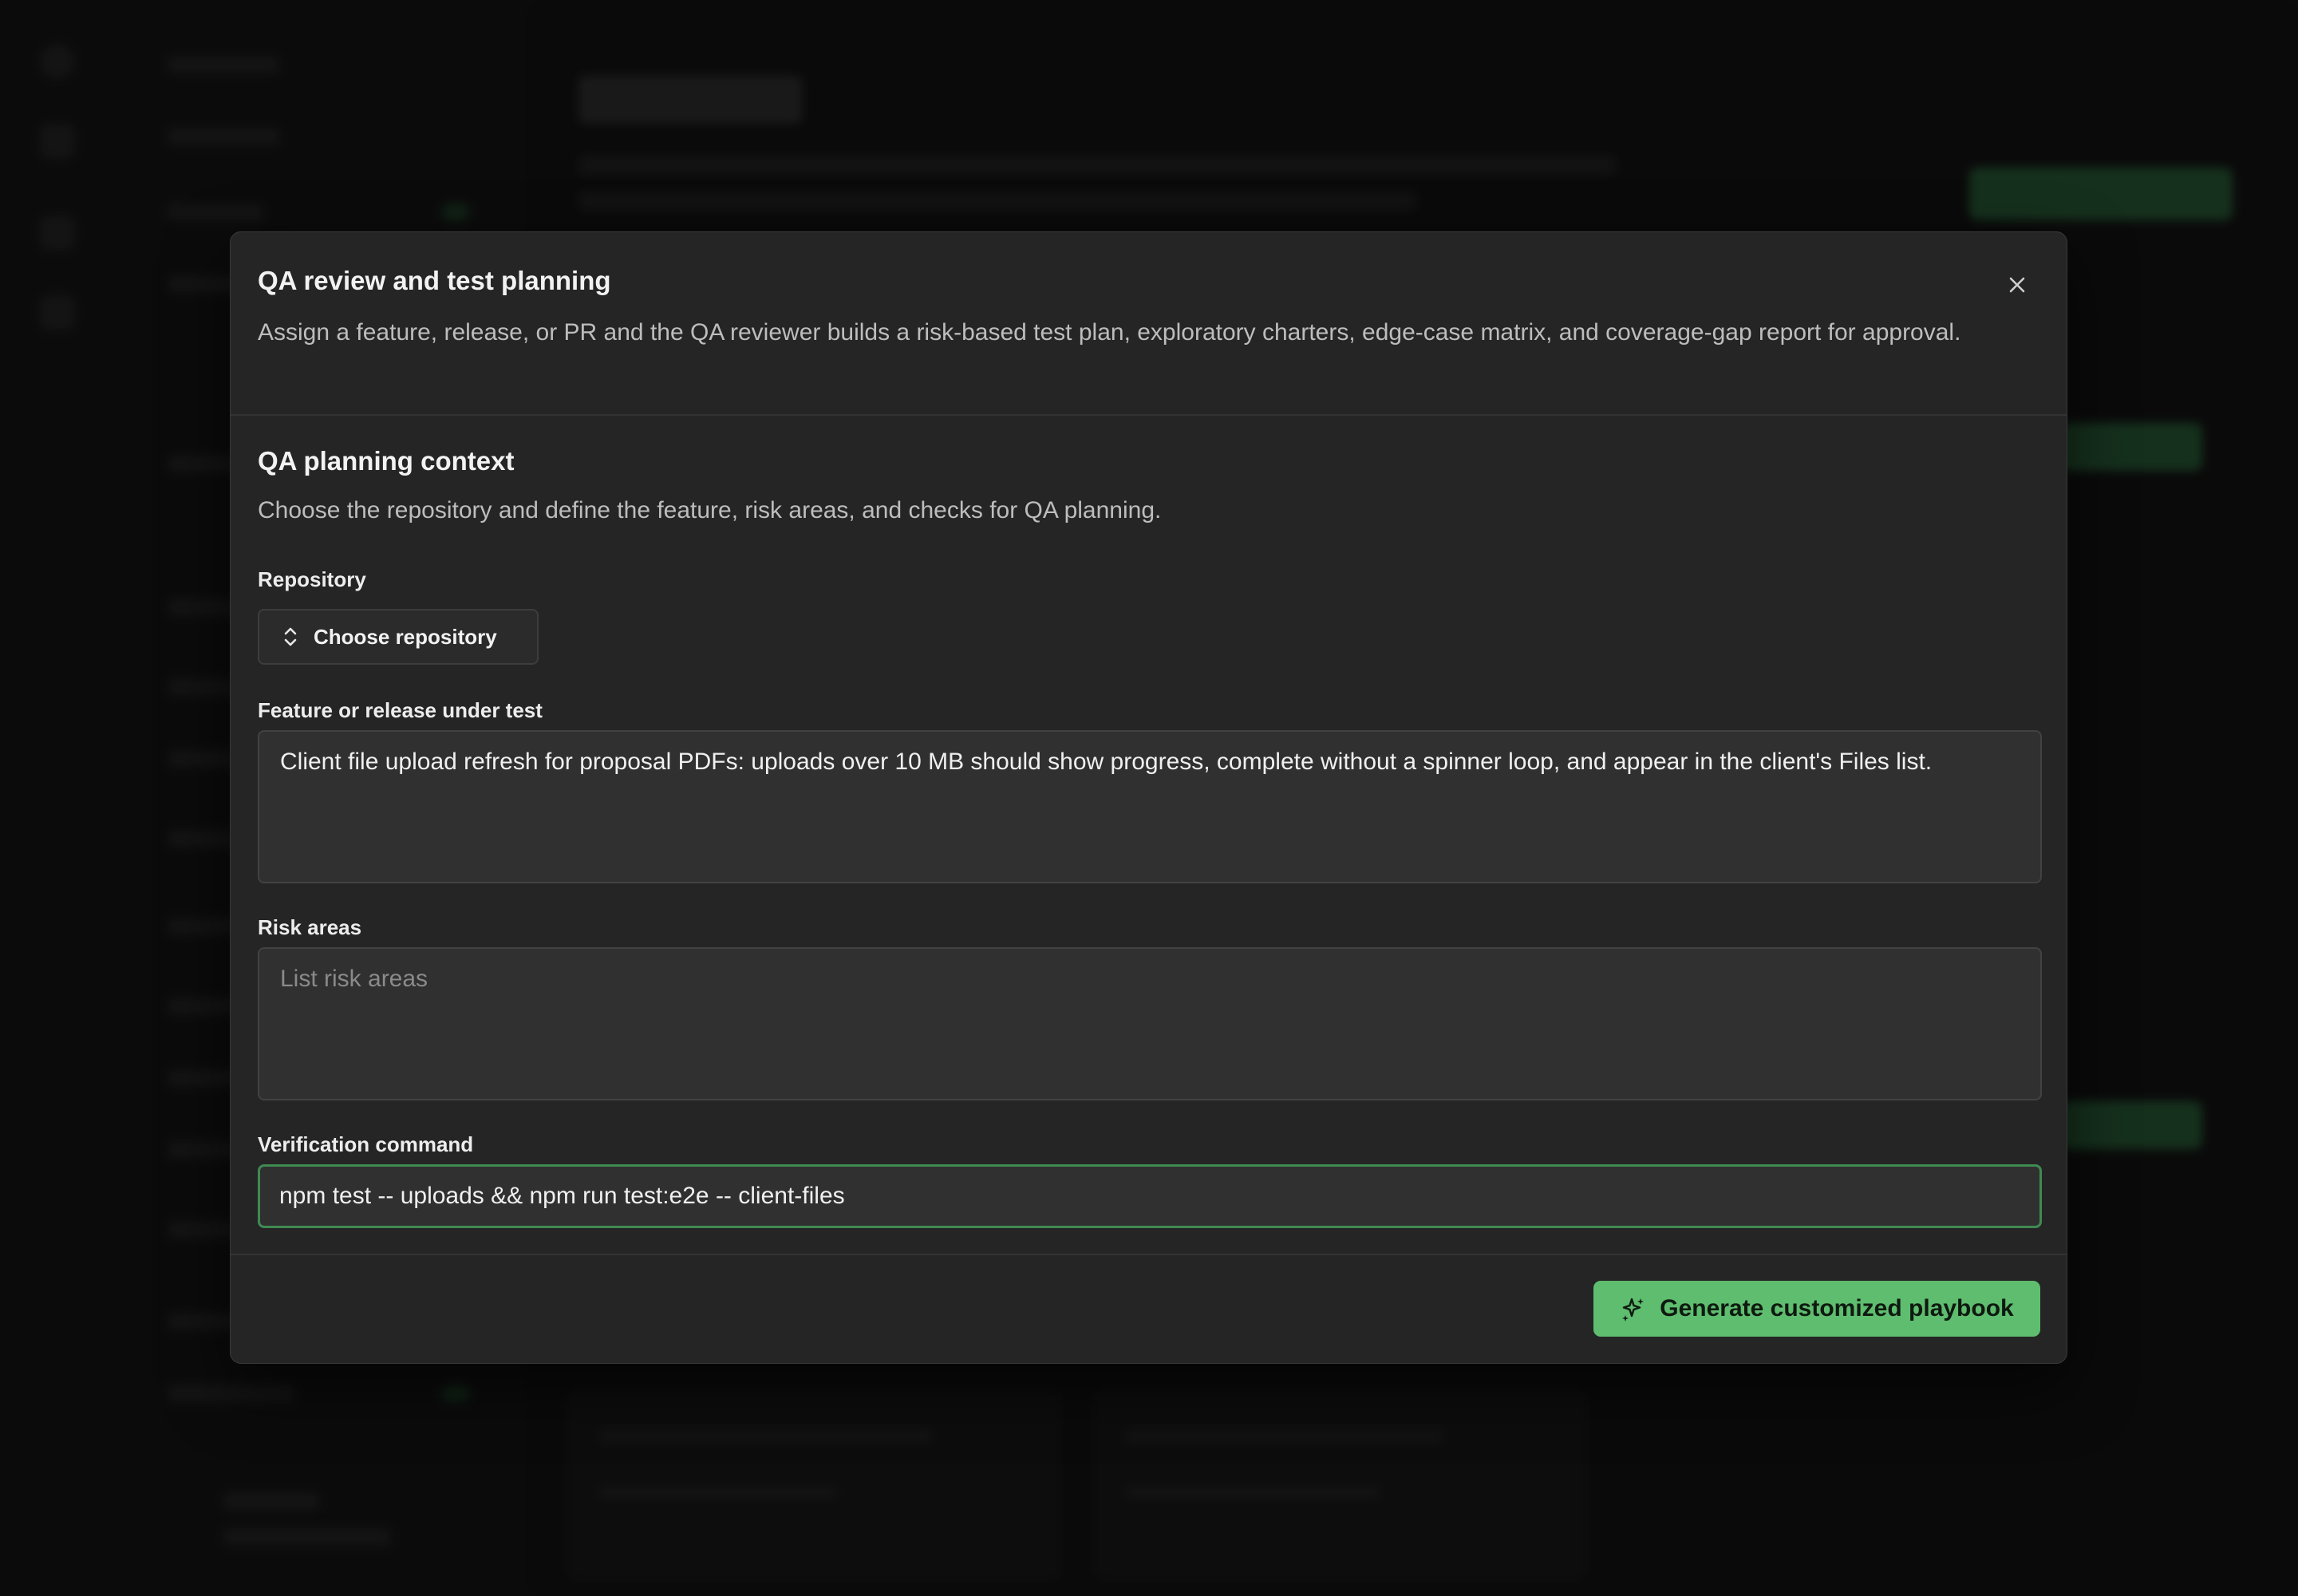  Describe the element at coordinates (386, 461) in the screenshot. I see `section-title: QA planning context` at that location.